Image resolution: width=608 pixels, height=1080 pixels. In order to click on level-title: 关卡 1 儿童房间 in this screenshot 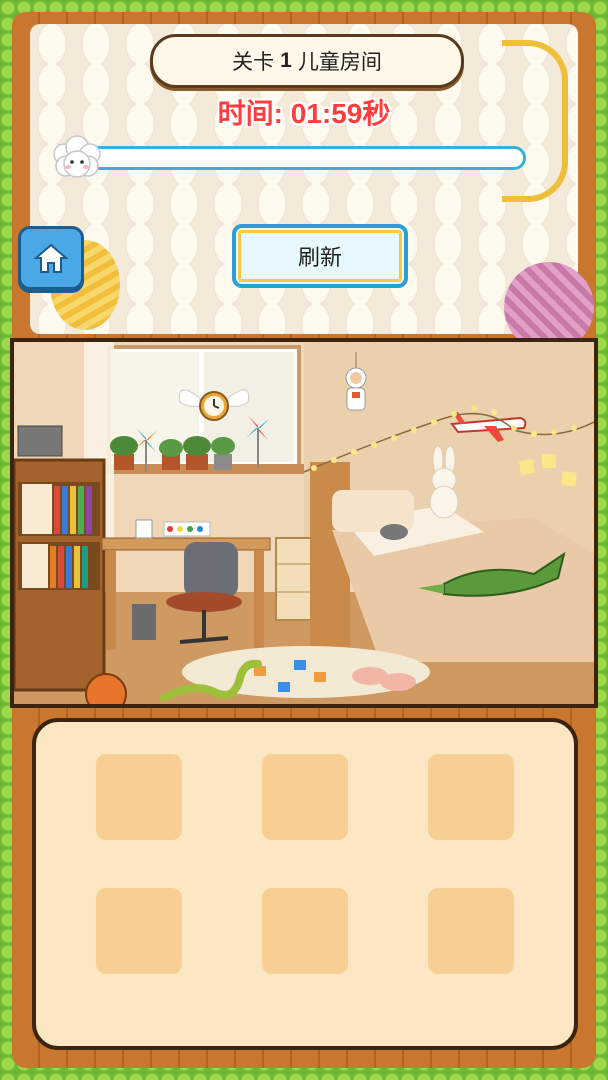, I will do `click(307, 61)`.